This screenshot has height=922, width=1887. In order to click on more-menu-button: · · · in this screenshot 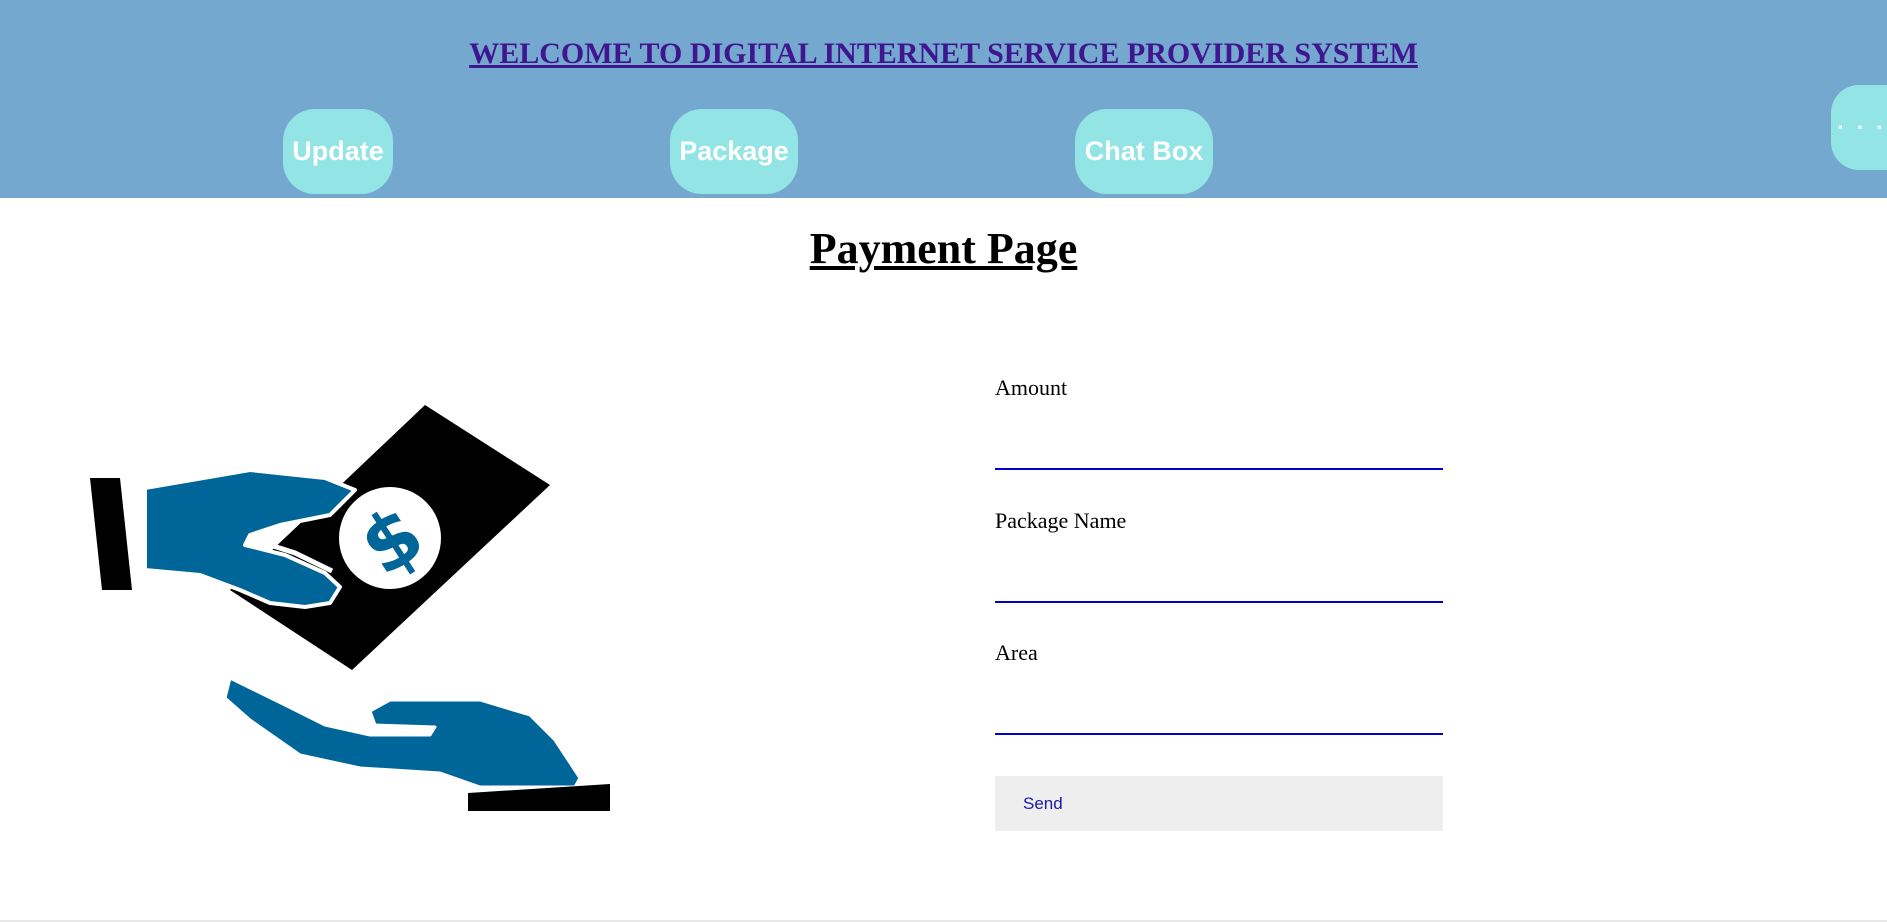, I will do `click(1859, 127)`.